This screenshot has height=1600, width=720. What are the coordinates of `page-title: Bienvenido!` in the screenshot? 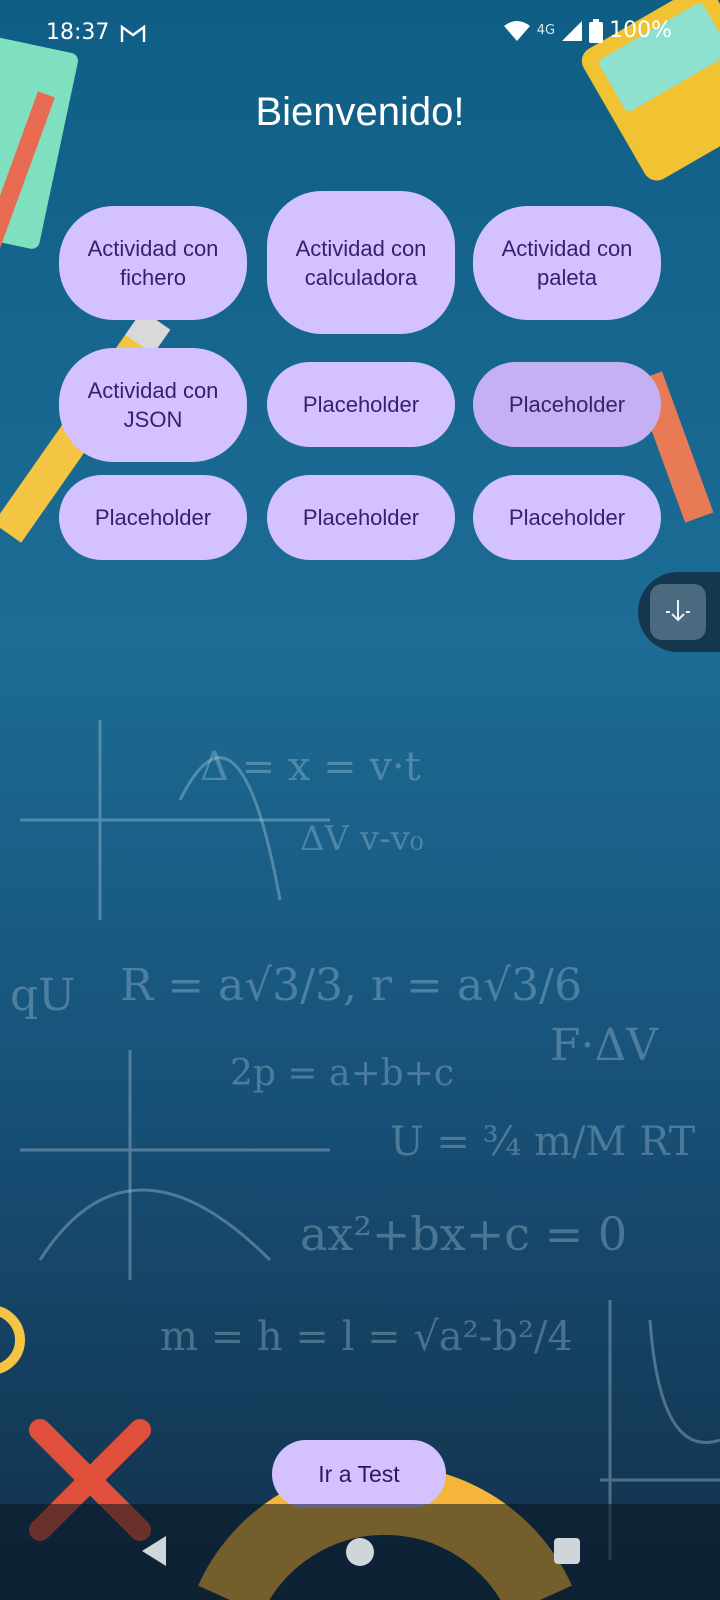 It's located at (360, 112).